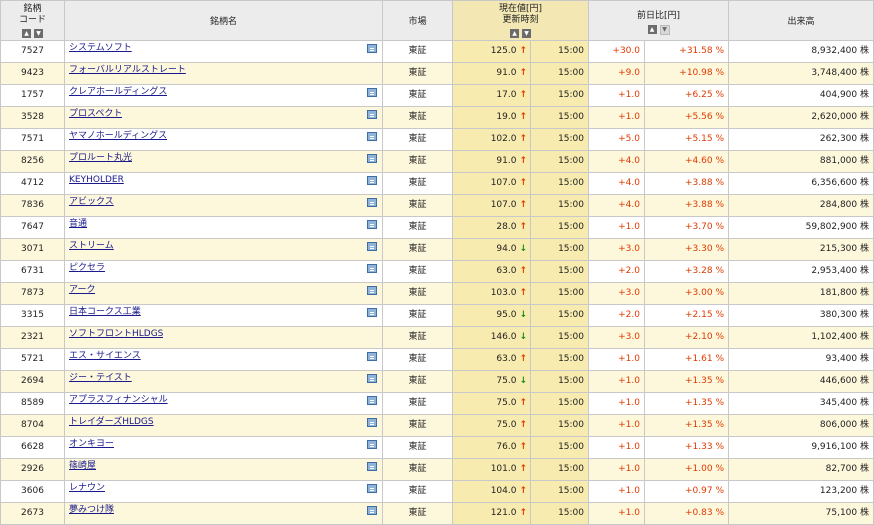 This screenshot has width=874, height=525. I want to click on stock-name-link: アーク, so click(82, 291).